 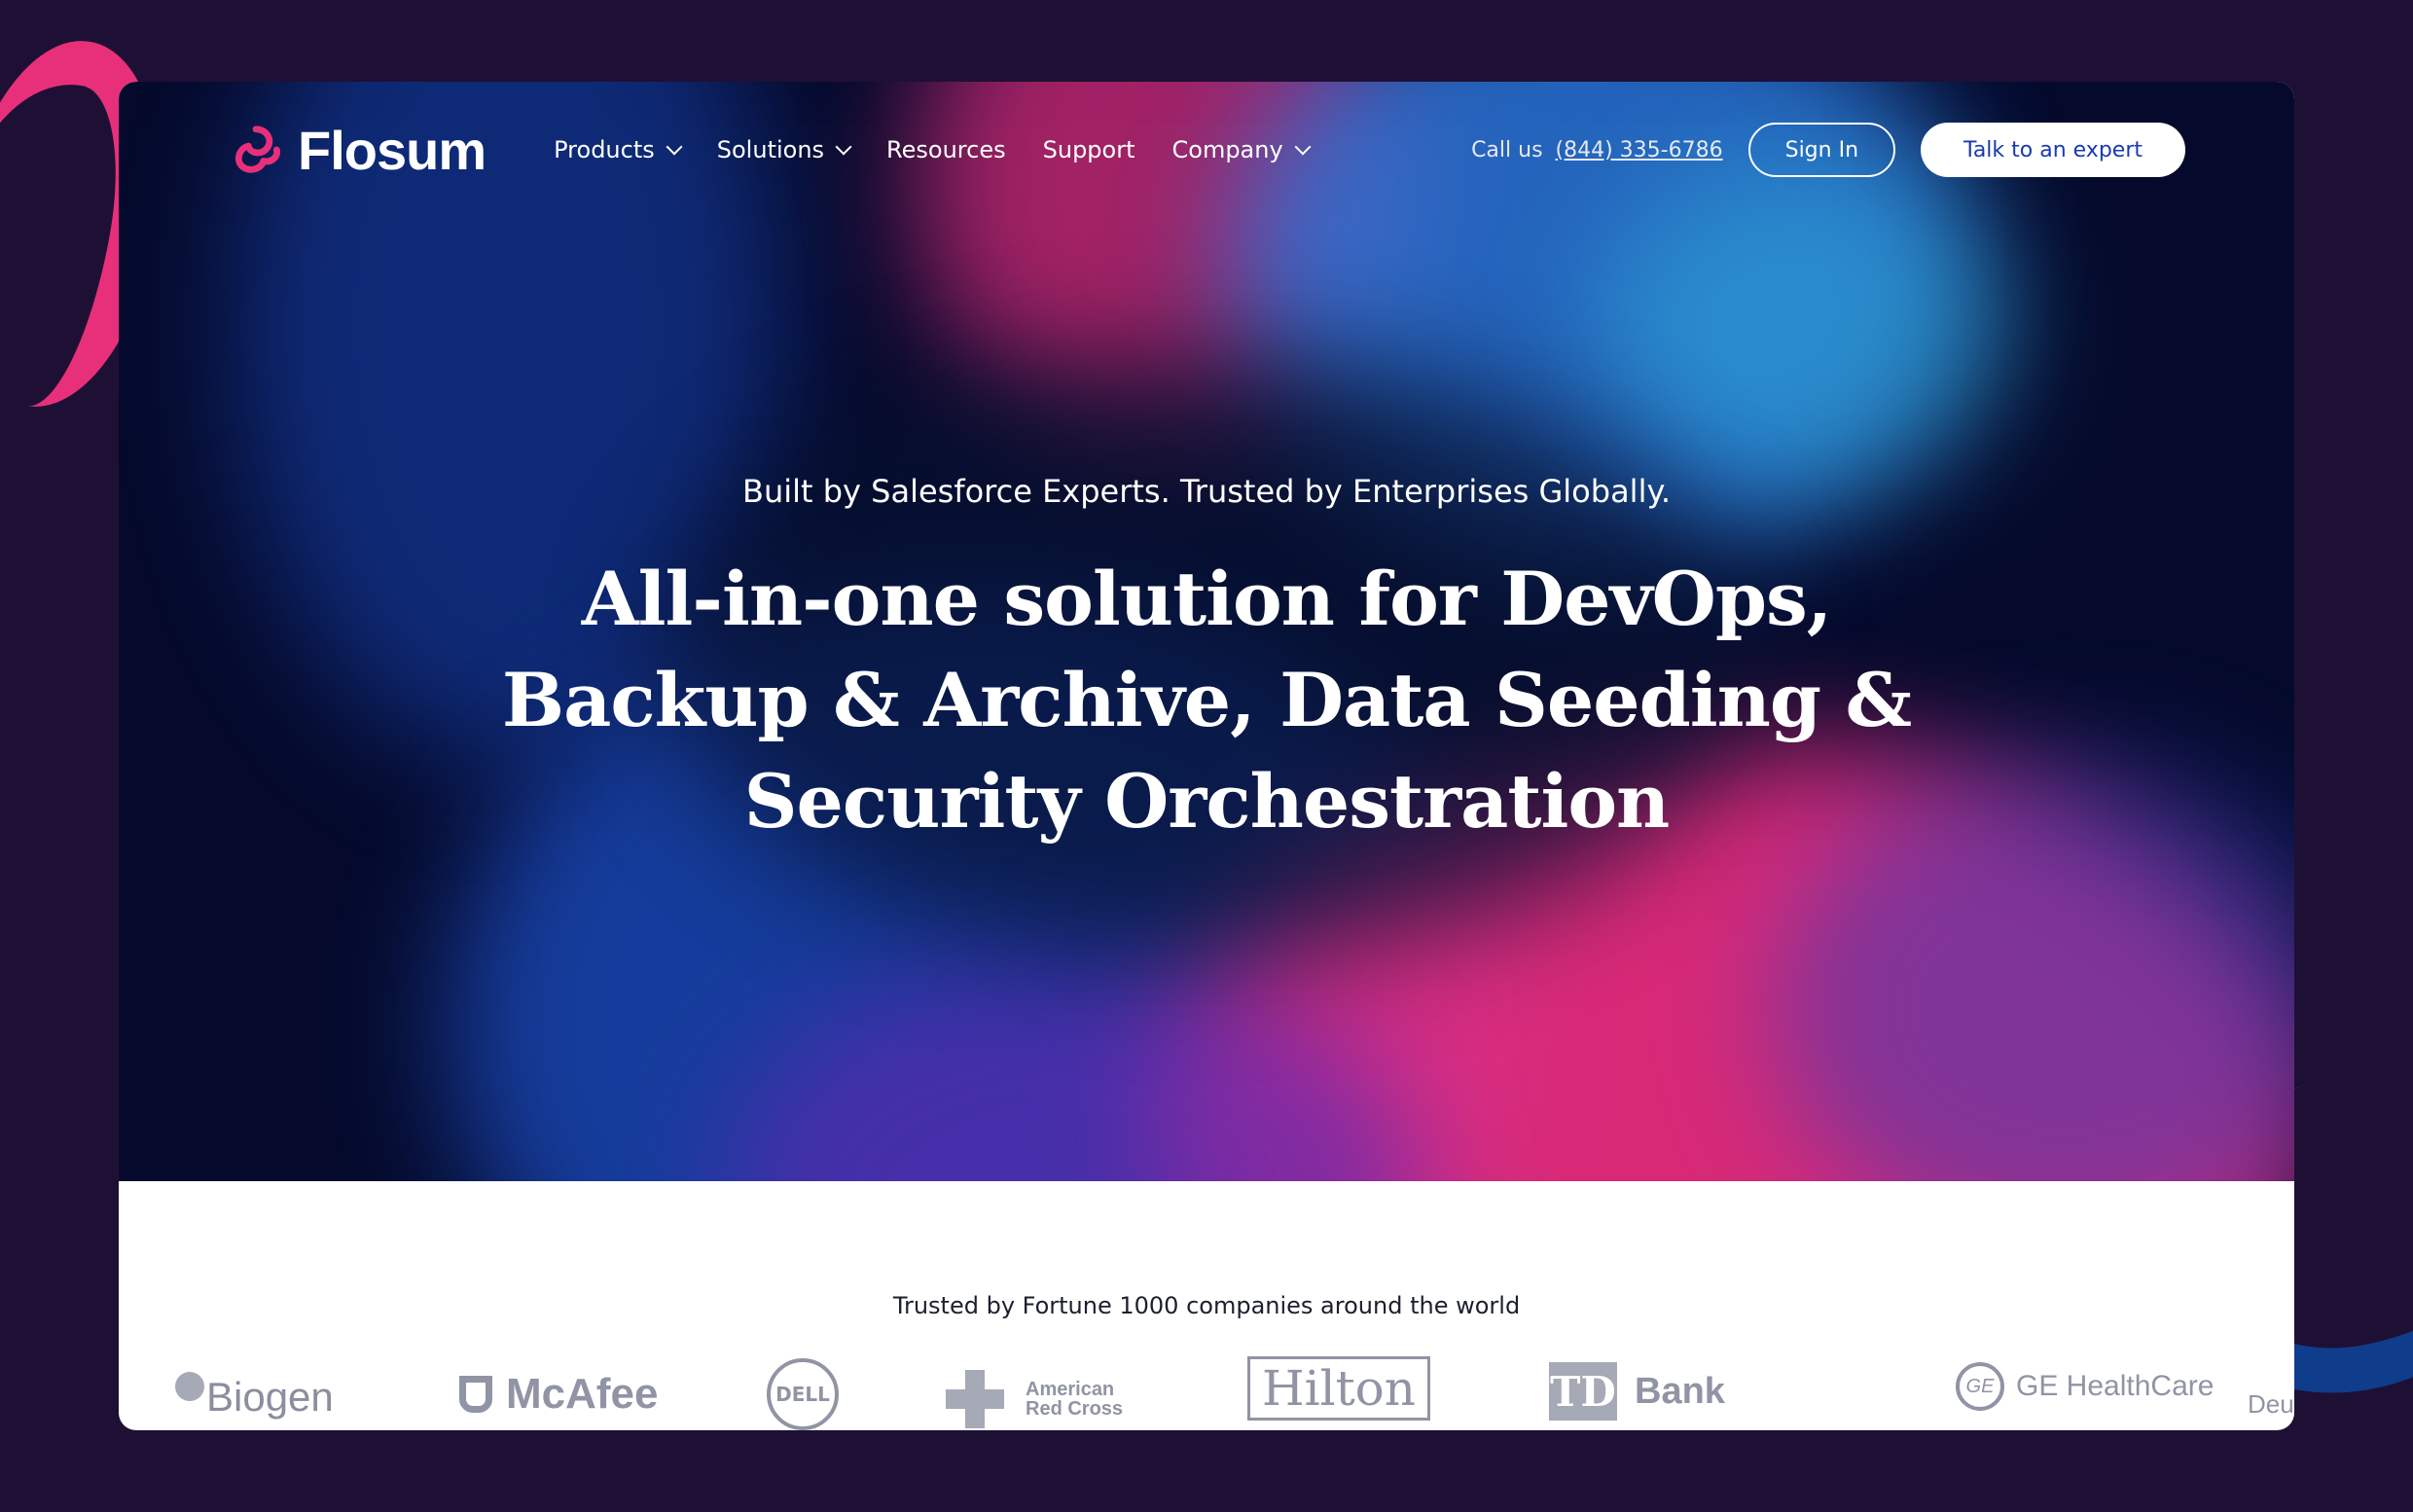 I want to click on nav-item-resources: Resources, so click(x=946, y=149).